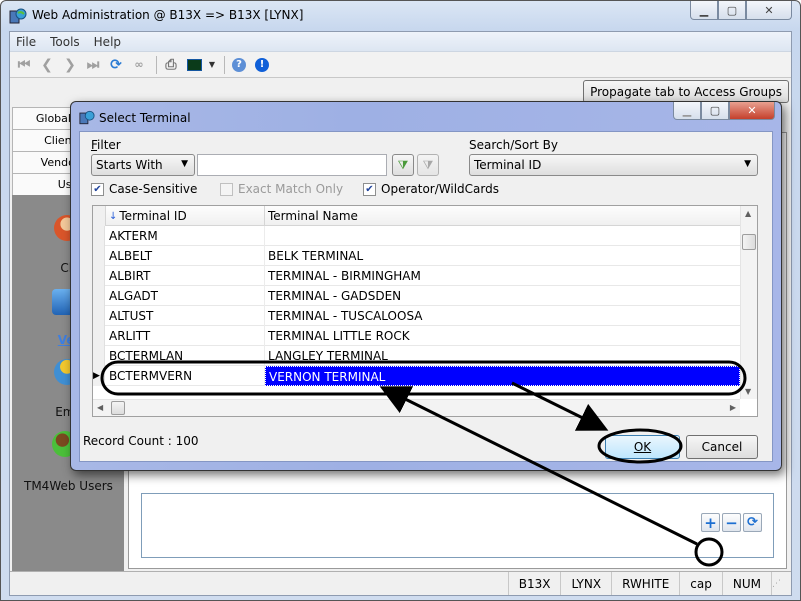  What do you see at coordinates (18, 16) in the screenshot?
I see `app-globe-icon` at bounding box center [18, 16].